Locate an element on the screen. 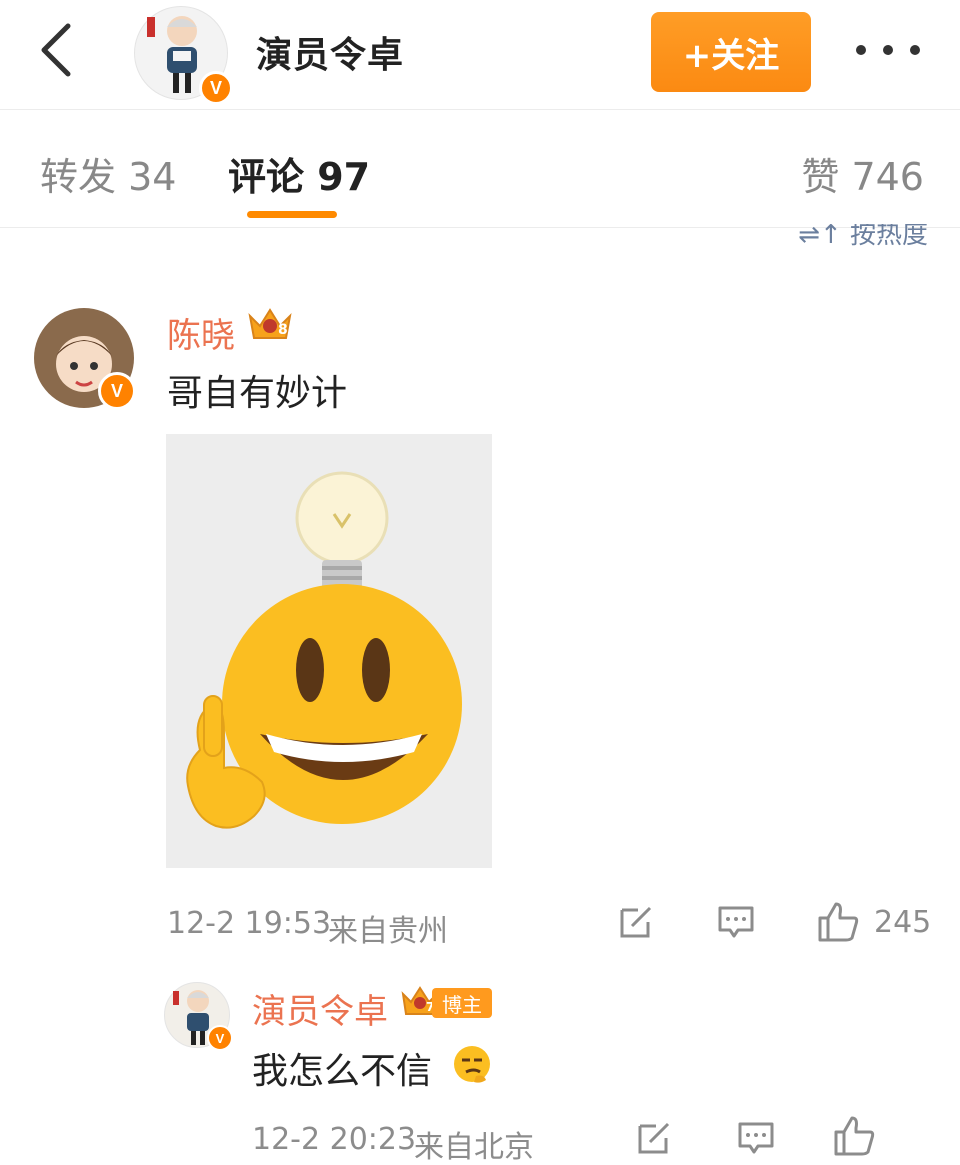 The height and width of the screenshot is (1165, 960). back-button is located at coordinates (56, 50).